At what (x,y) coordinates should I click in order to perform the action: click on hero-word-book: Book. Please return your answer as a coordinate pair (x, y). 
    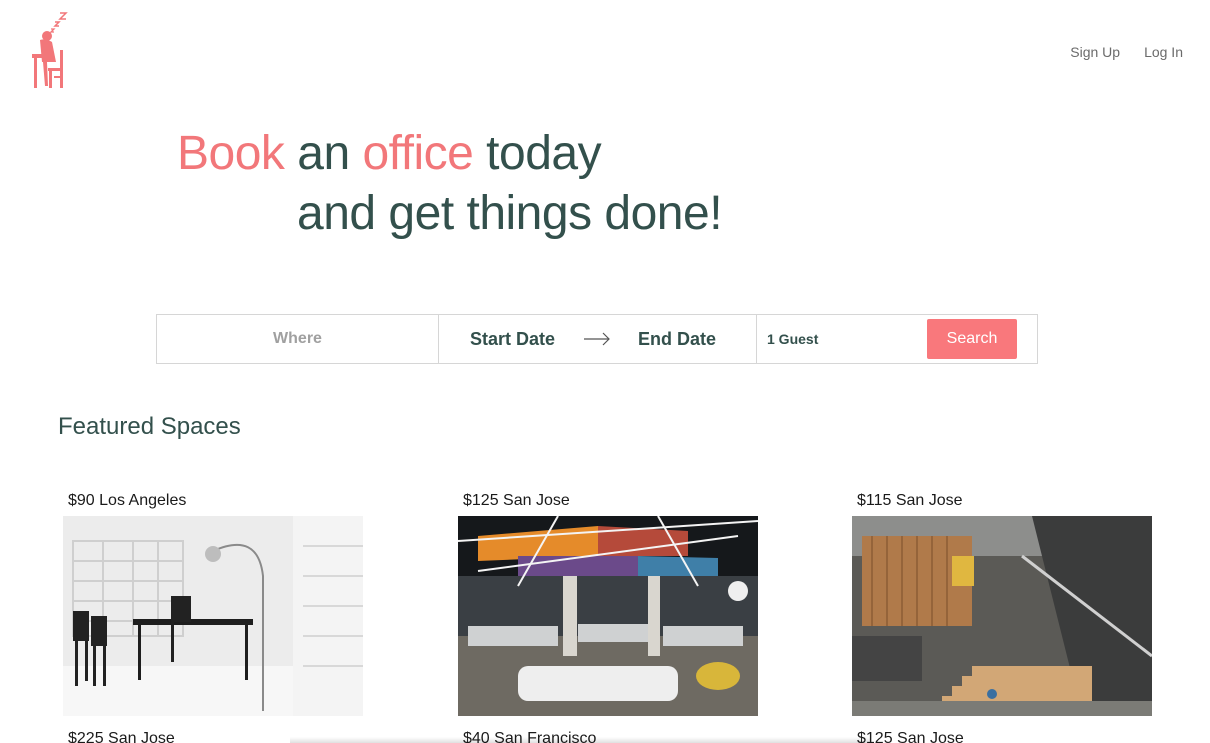
    Looking at the image, I should click on (231, 153).